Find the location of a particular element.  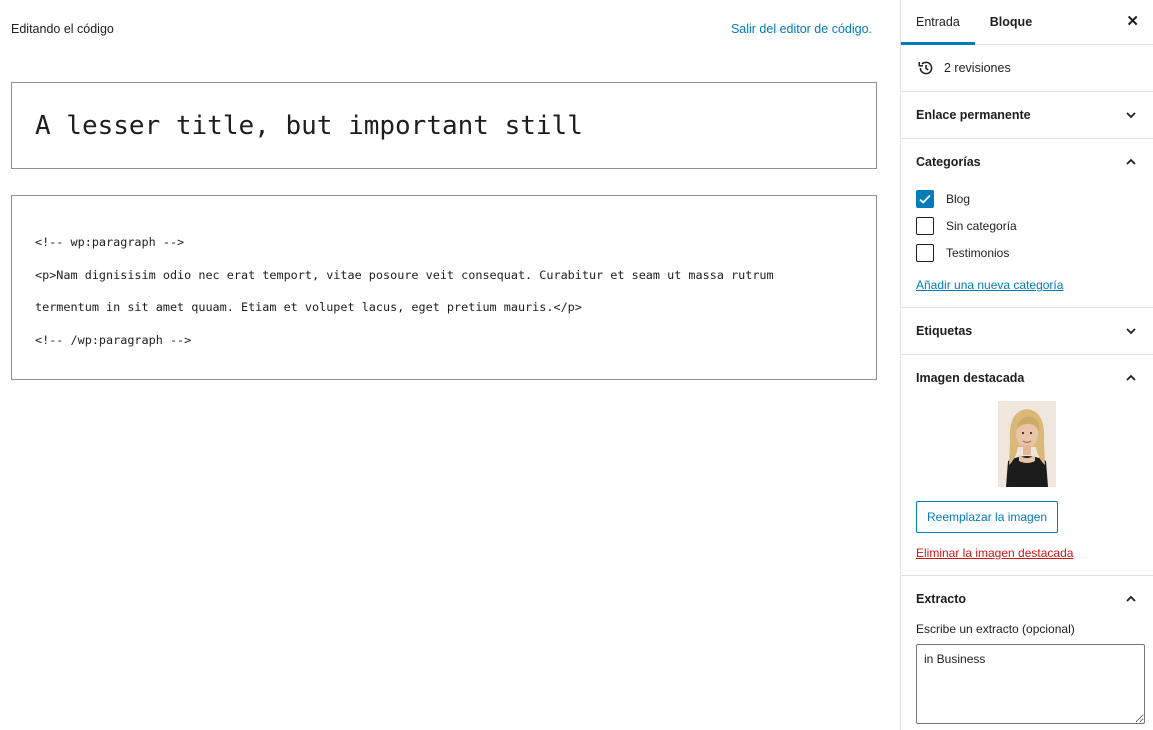

panel-permalink-toggle: Enlace permanente is located at coordinates (1027, 115).